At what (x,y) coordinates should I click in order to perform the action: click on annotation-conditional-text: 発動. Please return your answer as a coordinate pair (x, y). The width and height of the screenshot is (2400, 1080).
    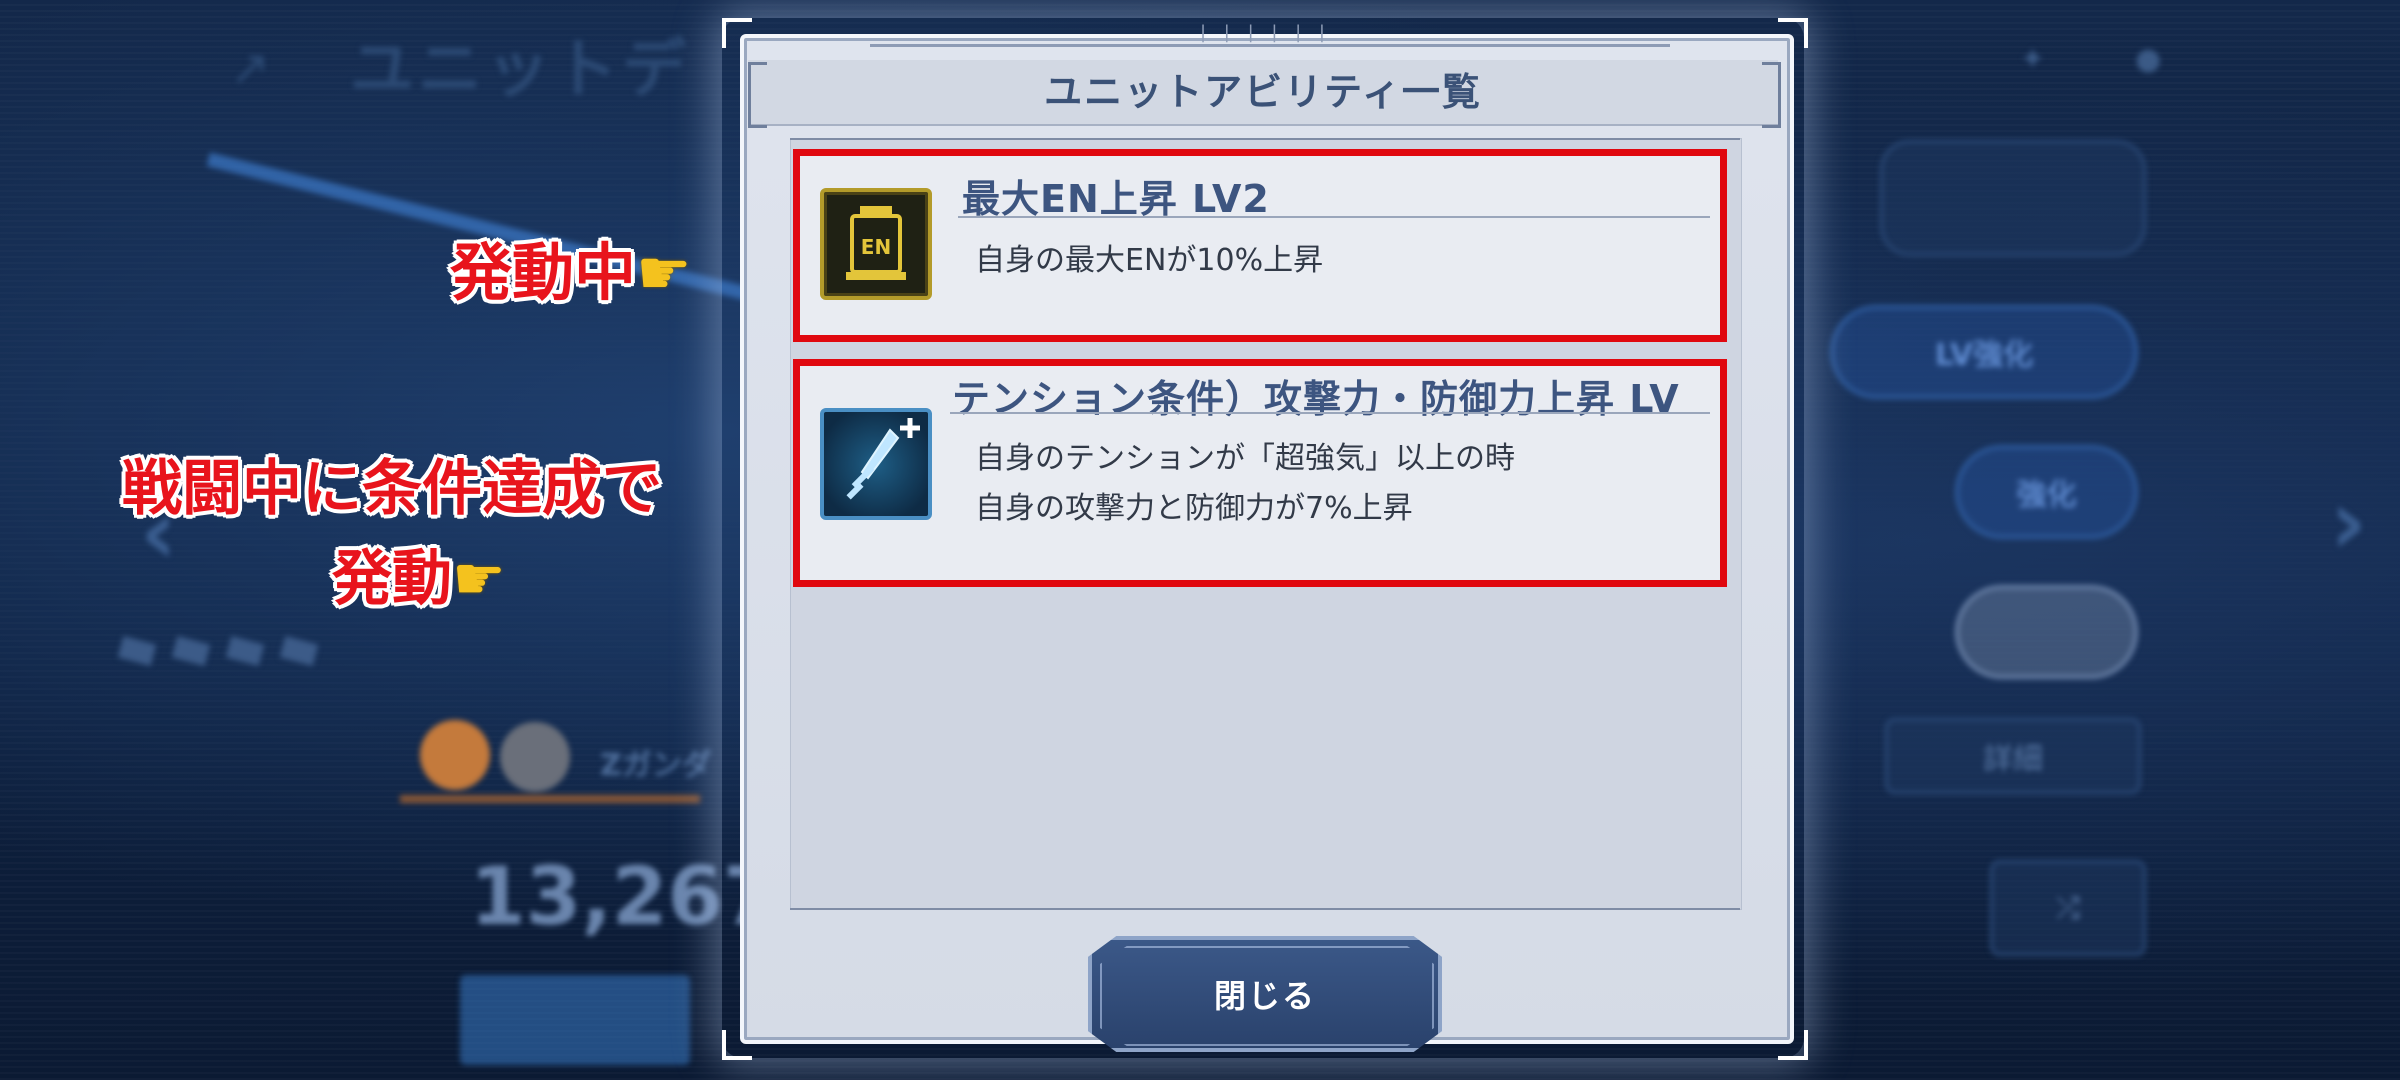
    Looking at the image, I should click on (392, 579).